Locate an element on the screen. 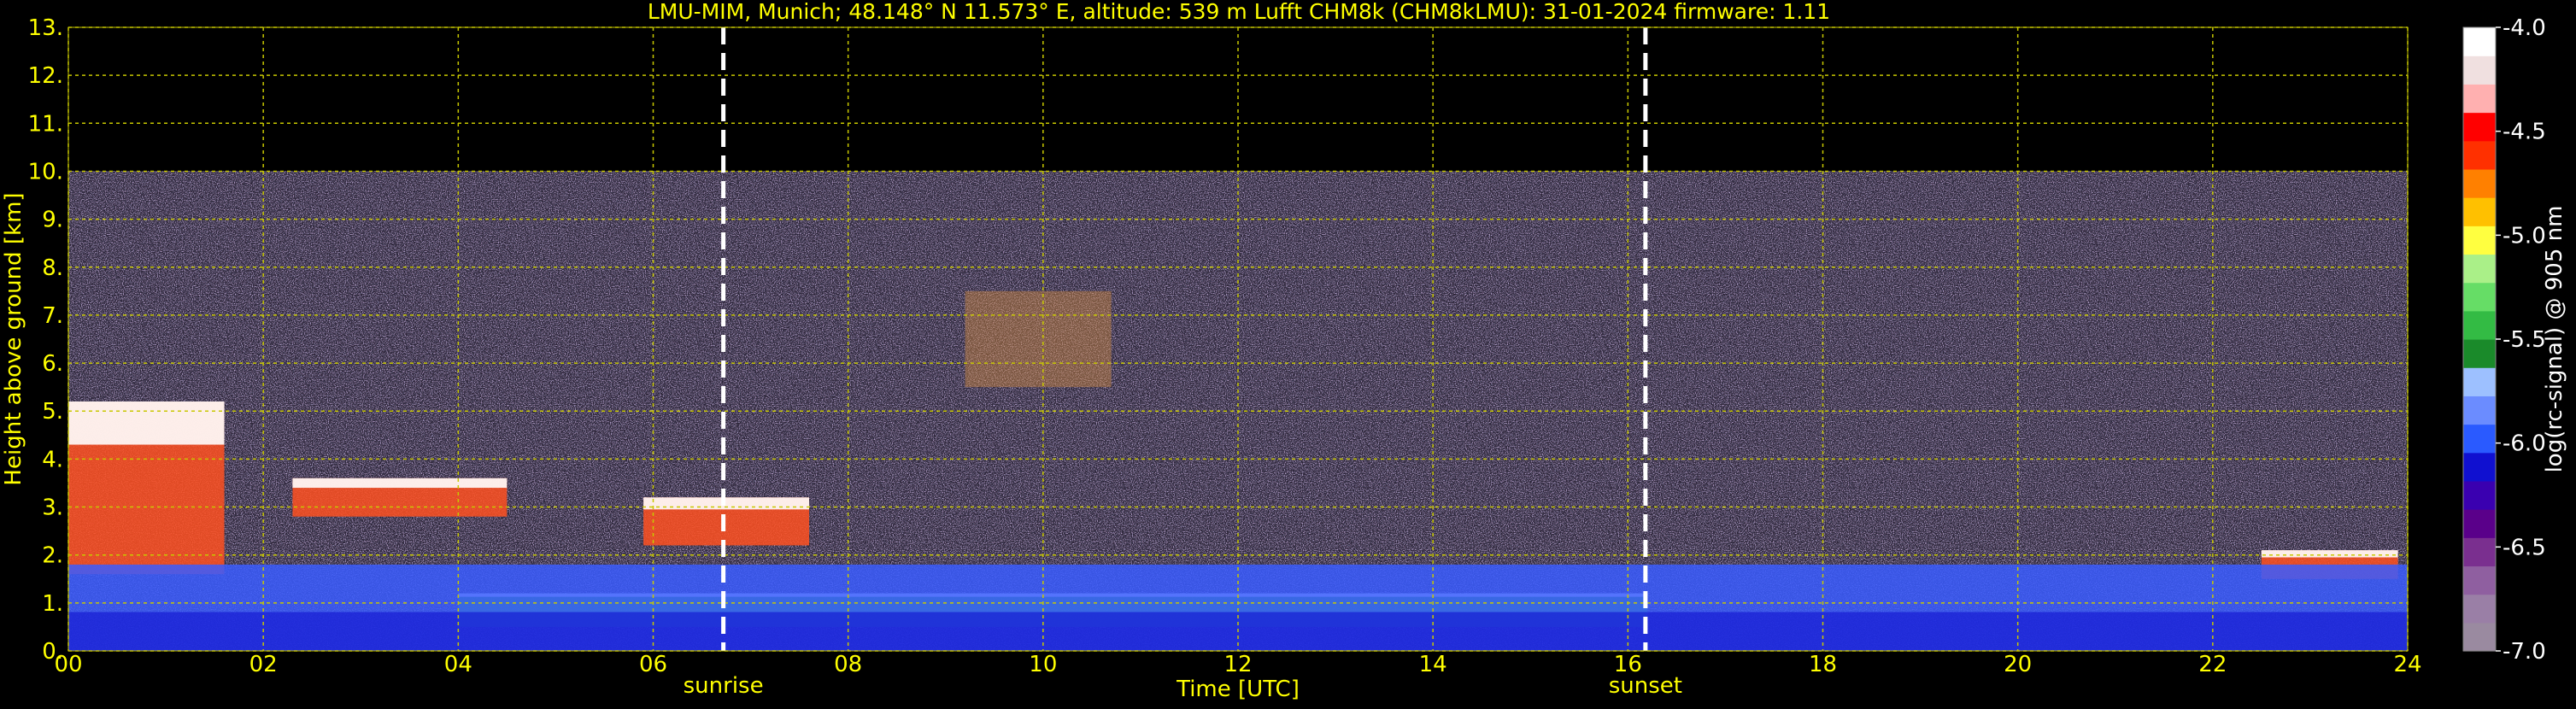  x-tick-label: 14 is located at coordinates (1433, 664).